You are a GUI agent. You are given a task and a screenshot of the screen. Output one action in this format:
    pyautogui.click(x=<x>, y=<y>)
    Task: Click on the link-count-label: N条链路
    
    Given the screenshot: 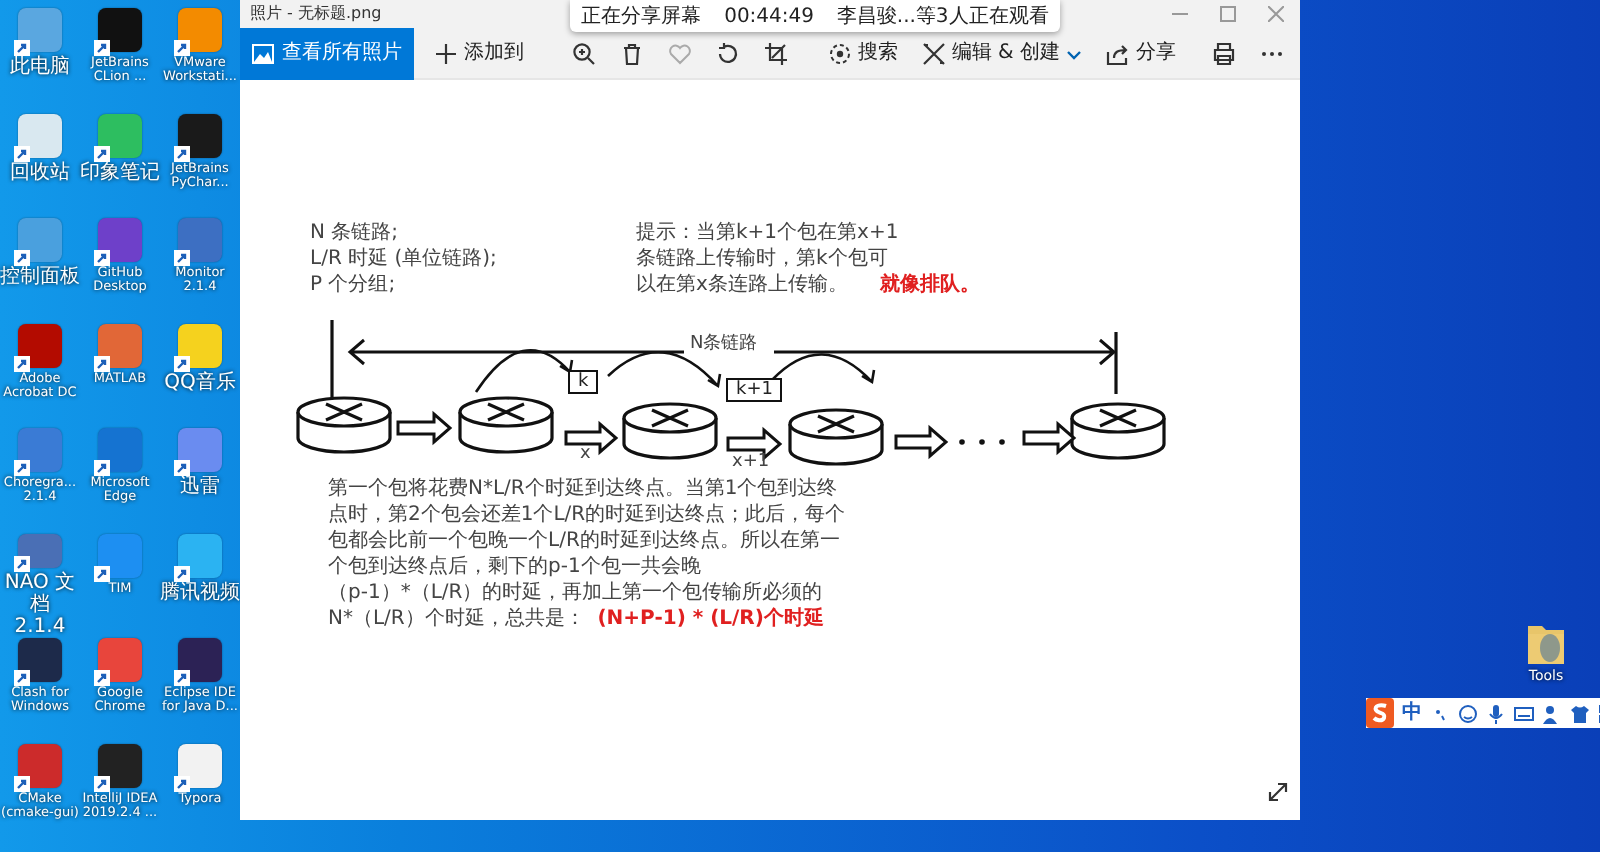 What is the action you would take?
    pyautogui.click(x=724, y=344)
    